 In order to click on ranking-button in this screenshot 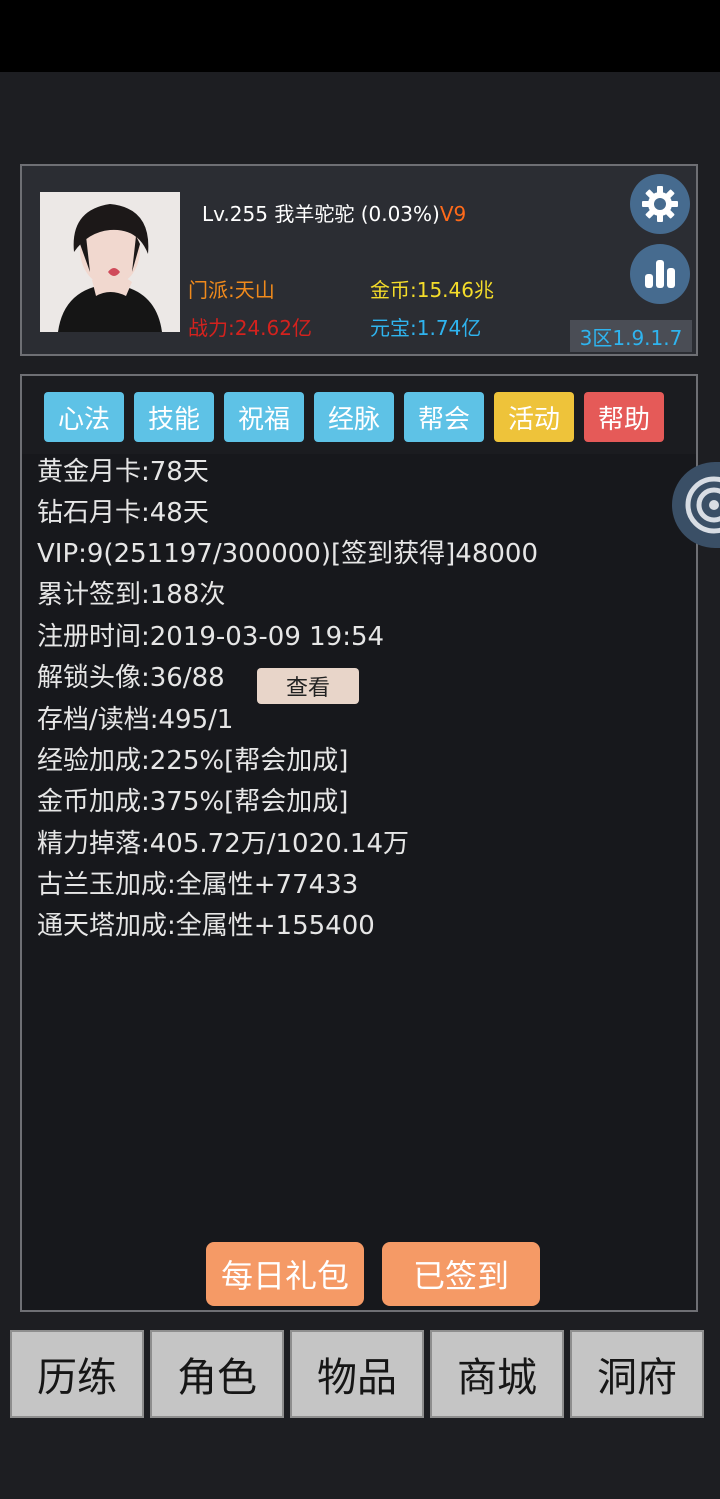, I will do `click(660, 274)`.